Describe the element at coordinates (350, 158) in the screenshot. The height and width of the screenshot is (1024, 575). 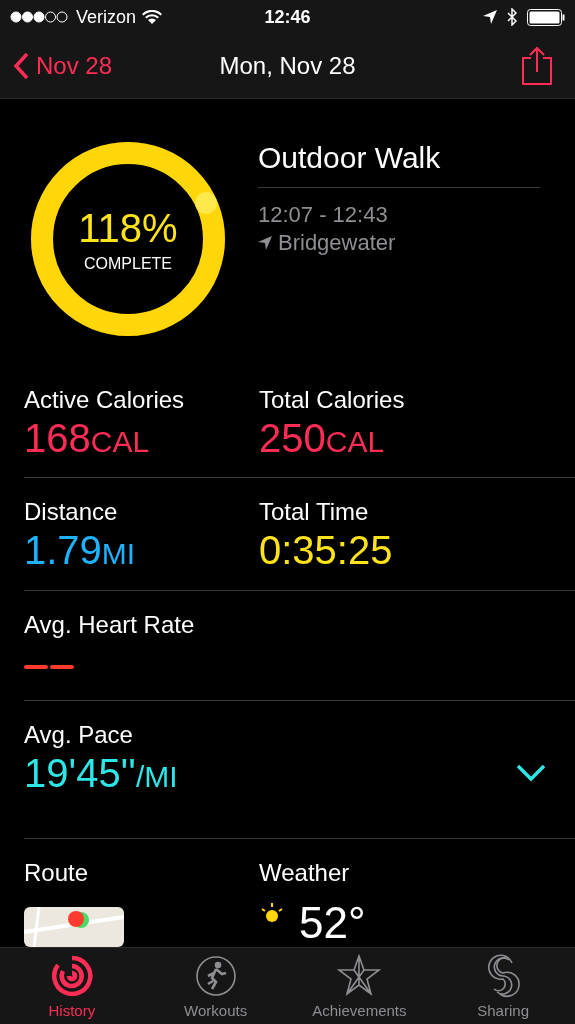
I see `workout-title: Outdoor Walk` at that location.